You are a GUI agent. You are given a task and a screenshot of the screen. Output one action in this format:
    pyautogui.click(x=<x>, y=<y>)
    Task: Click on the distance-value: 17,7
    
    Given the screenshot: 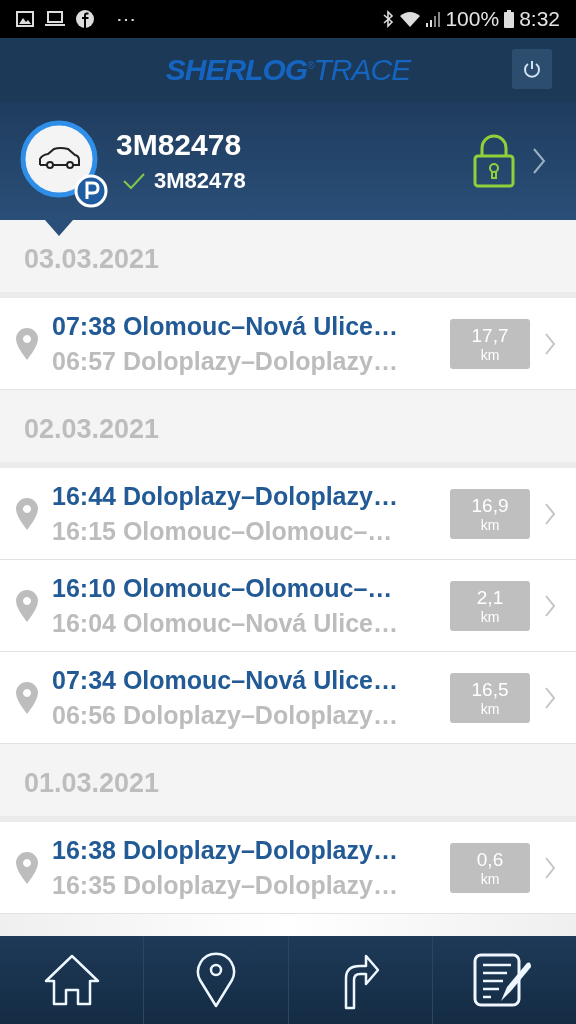 What is the action you would take?
    pyautogui.click(x=490, y=335)
    